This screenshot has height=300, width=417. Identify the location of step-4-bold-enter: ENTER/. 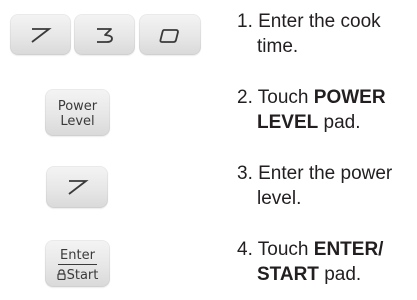
(348, 249).